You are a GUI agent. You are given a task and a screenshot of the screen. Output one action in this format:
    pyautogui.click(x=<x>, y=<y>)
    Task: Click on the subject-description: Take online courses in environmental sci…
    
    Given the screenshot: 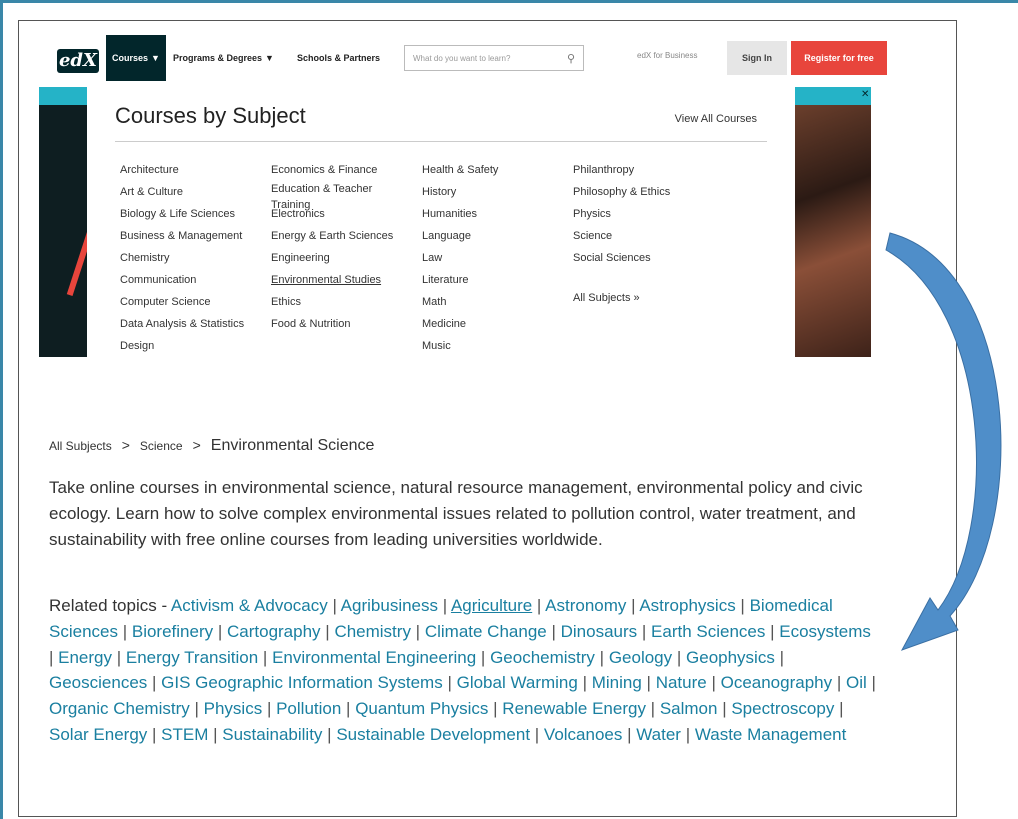 What is the action you would take?
    pyautogui.click(x=456, y=513)
    